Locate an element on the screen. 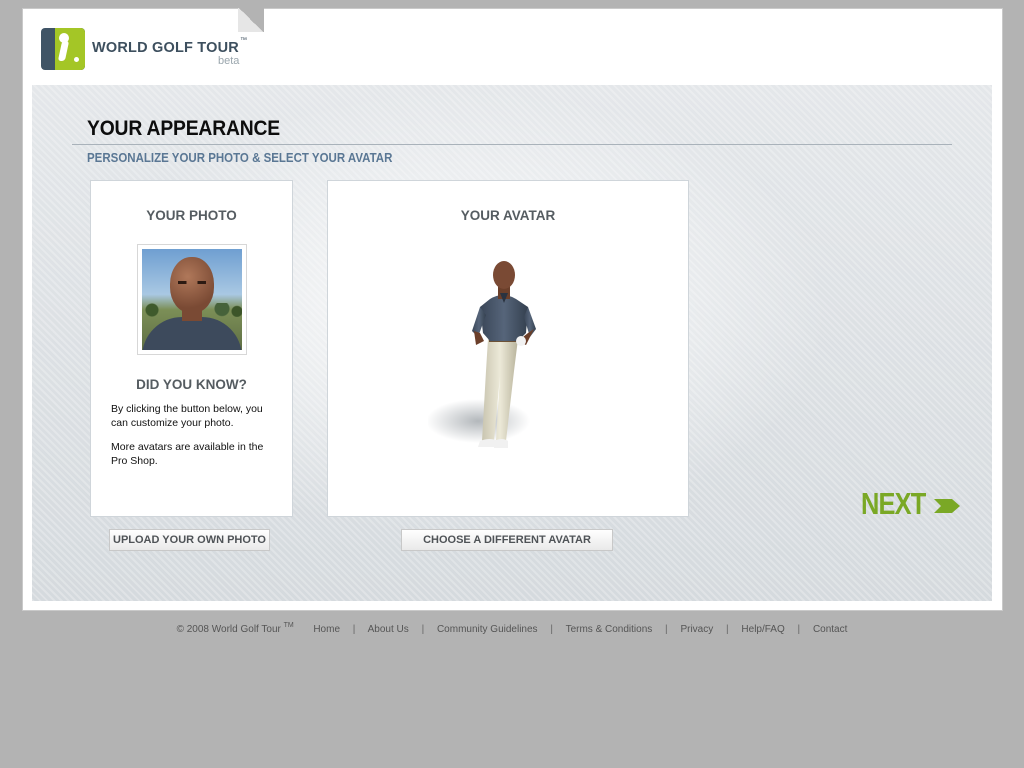 This screenshot has width=1024, height=768. footer-link-home: Home is located at coordinates (326, 629).